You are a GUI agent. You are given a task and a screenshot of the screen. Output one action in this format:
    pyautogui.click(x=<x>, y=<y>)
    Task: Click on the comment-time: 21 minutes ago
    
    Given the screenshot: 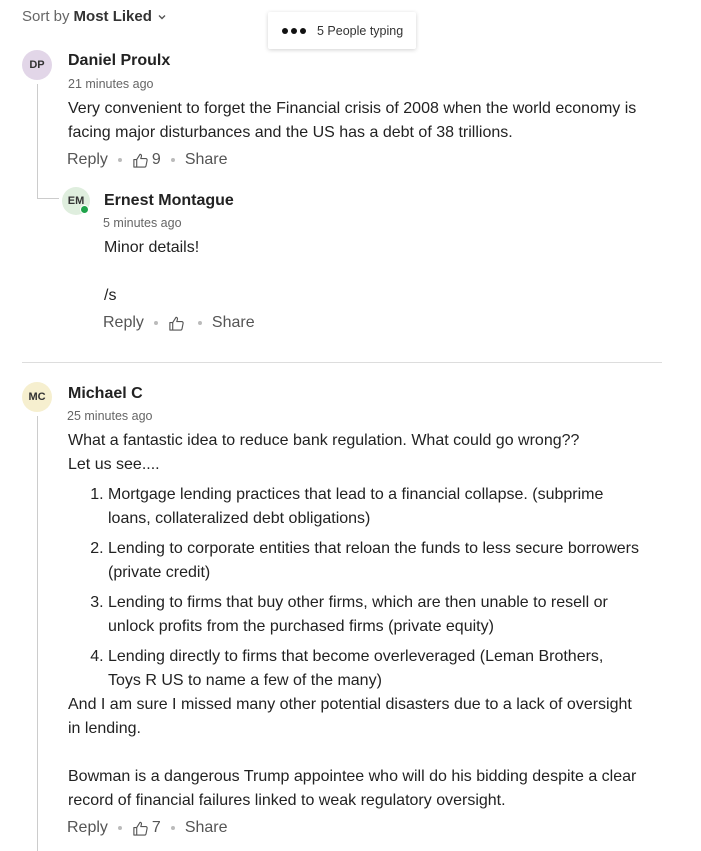 What is the action you would take?
    pyautogui.click(x=111, y=84)
    